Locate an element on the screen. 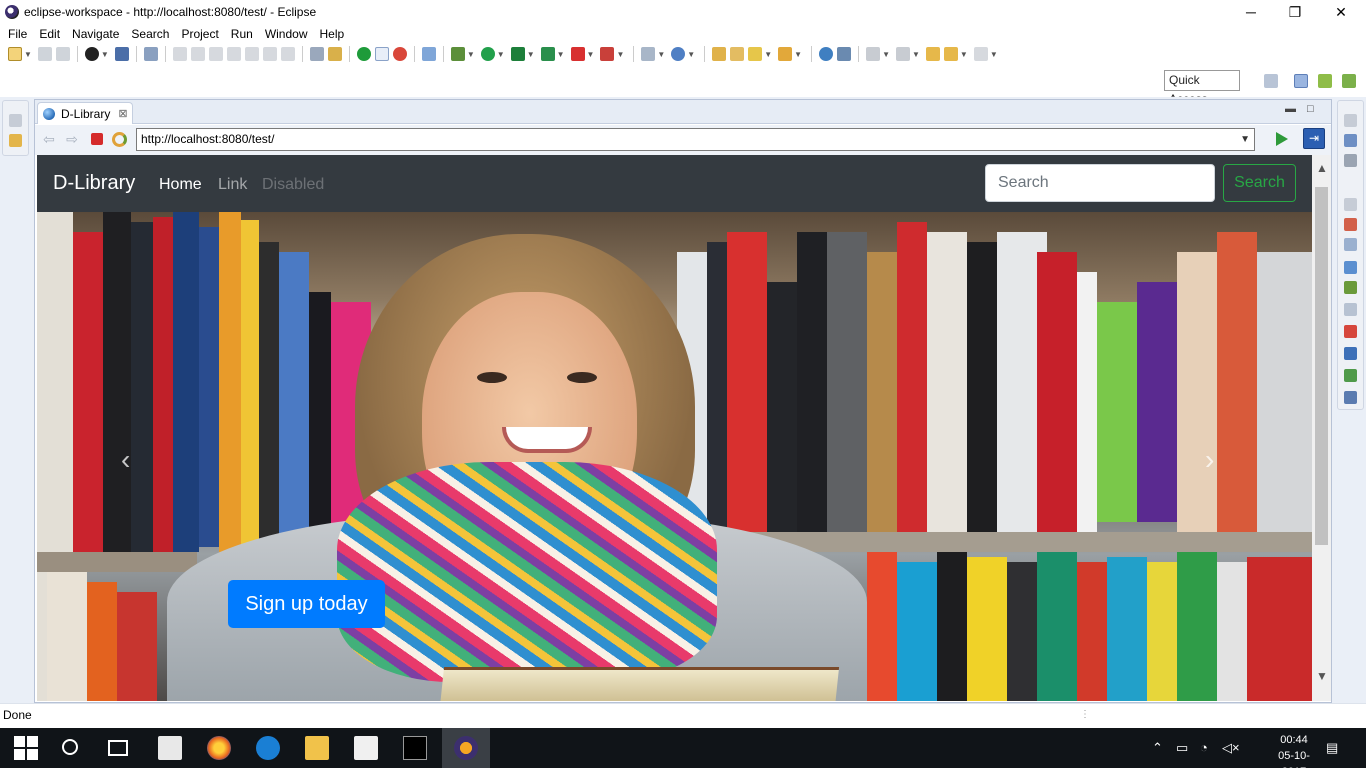 Image resolution: width=1366 pixels, height=768 pixels. restore-button: ❐ is located at coordinates (1295, 12).